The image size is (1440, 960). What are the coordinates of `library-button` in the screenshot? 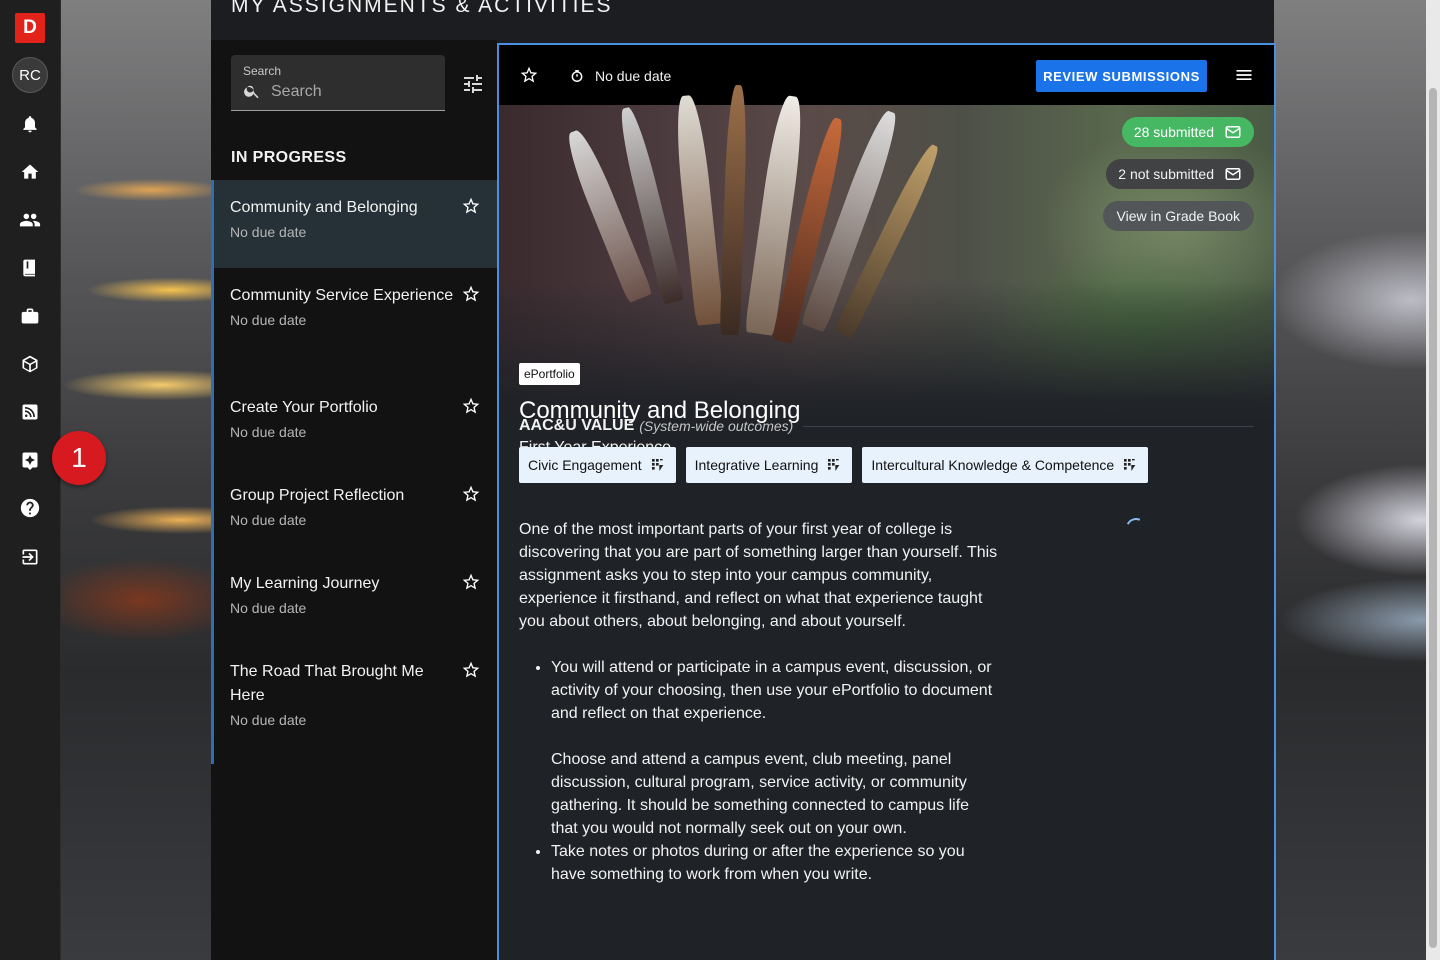 It's located at (30, 268).